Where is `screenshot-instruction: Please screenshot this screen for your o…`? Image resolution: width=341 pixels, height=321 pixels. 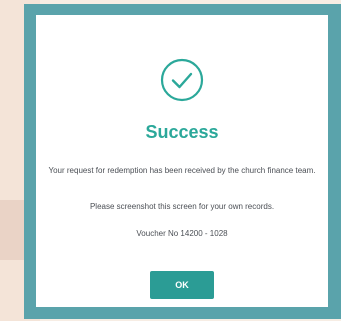 screenshot-instruction: Please screenshot this screen for your o… is located at coordinates (182, 206).